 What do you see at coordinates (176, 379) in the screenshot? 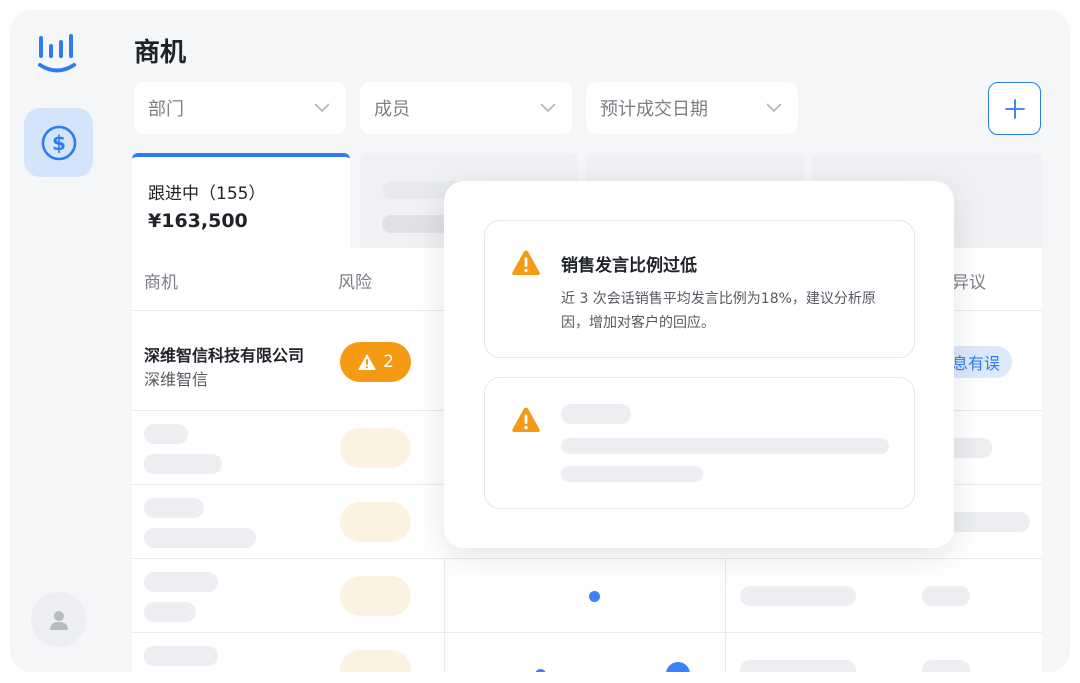
I see `company-short-name: 深维智信` at bounding box center [176, 379].